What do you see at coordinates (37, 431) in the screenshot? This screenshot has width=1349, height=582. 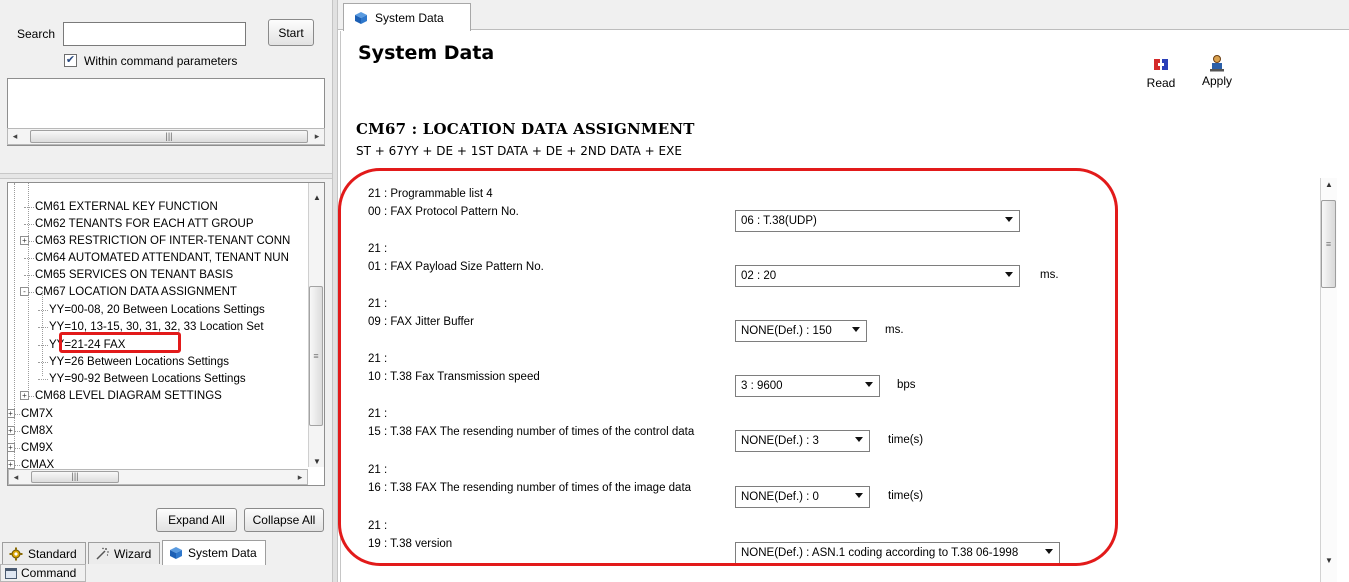 I see `tree-item: CM8X` at bounding box center [37, 431].